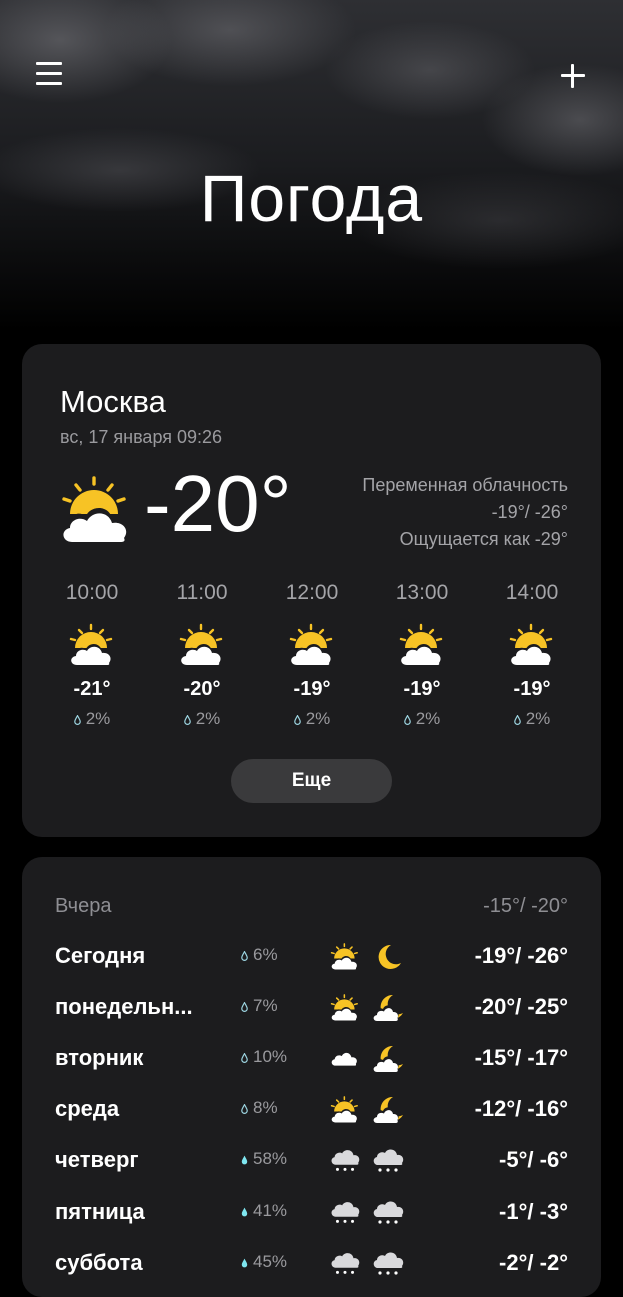  I want to click on feels-like-text: Ощущается как -29°, so click(483, 539).